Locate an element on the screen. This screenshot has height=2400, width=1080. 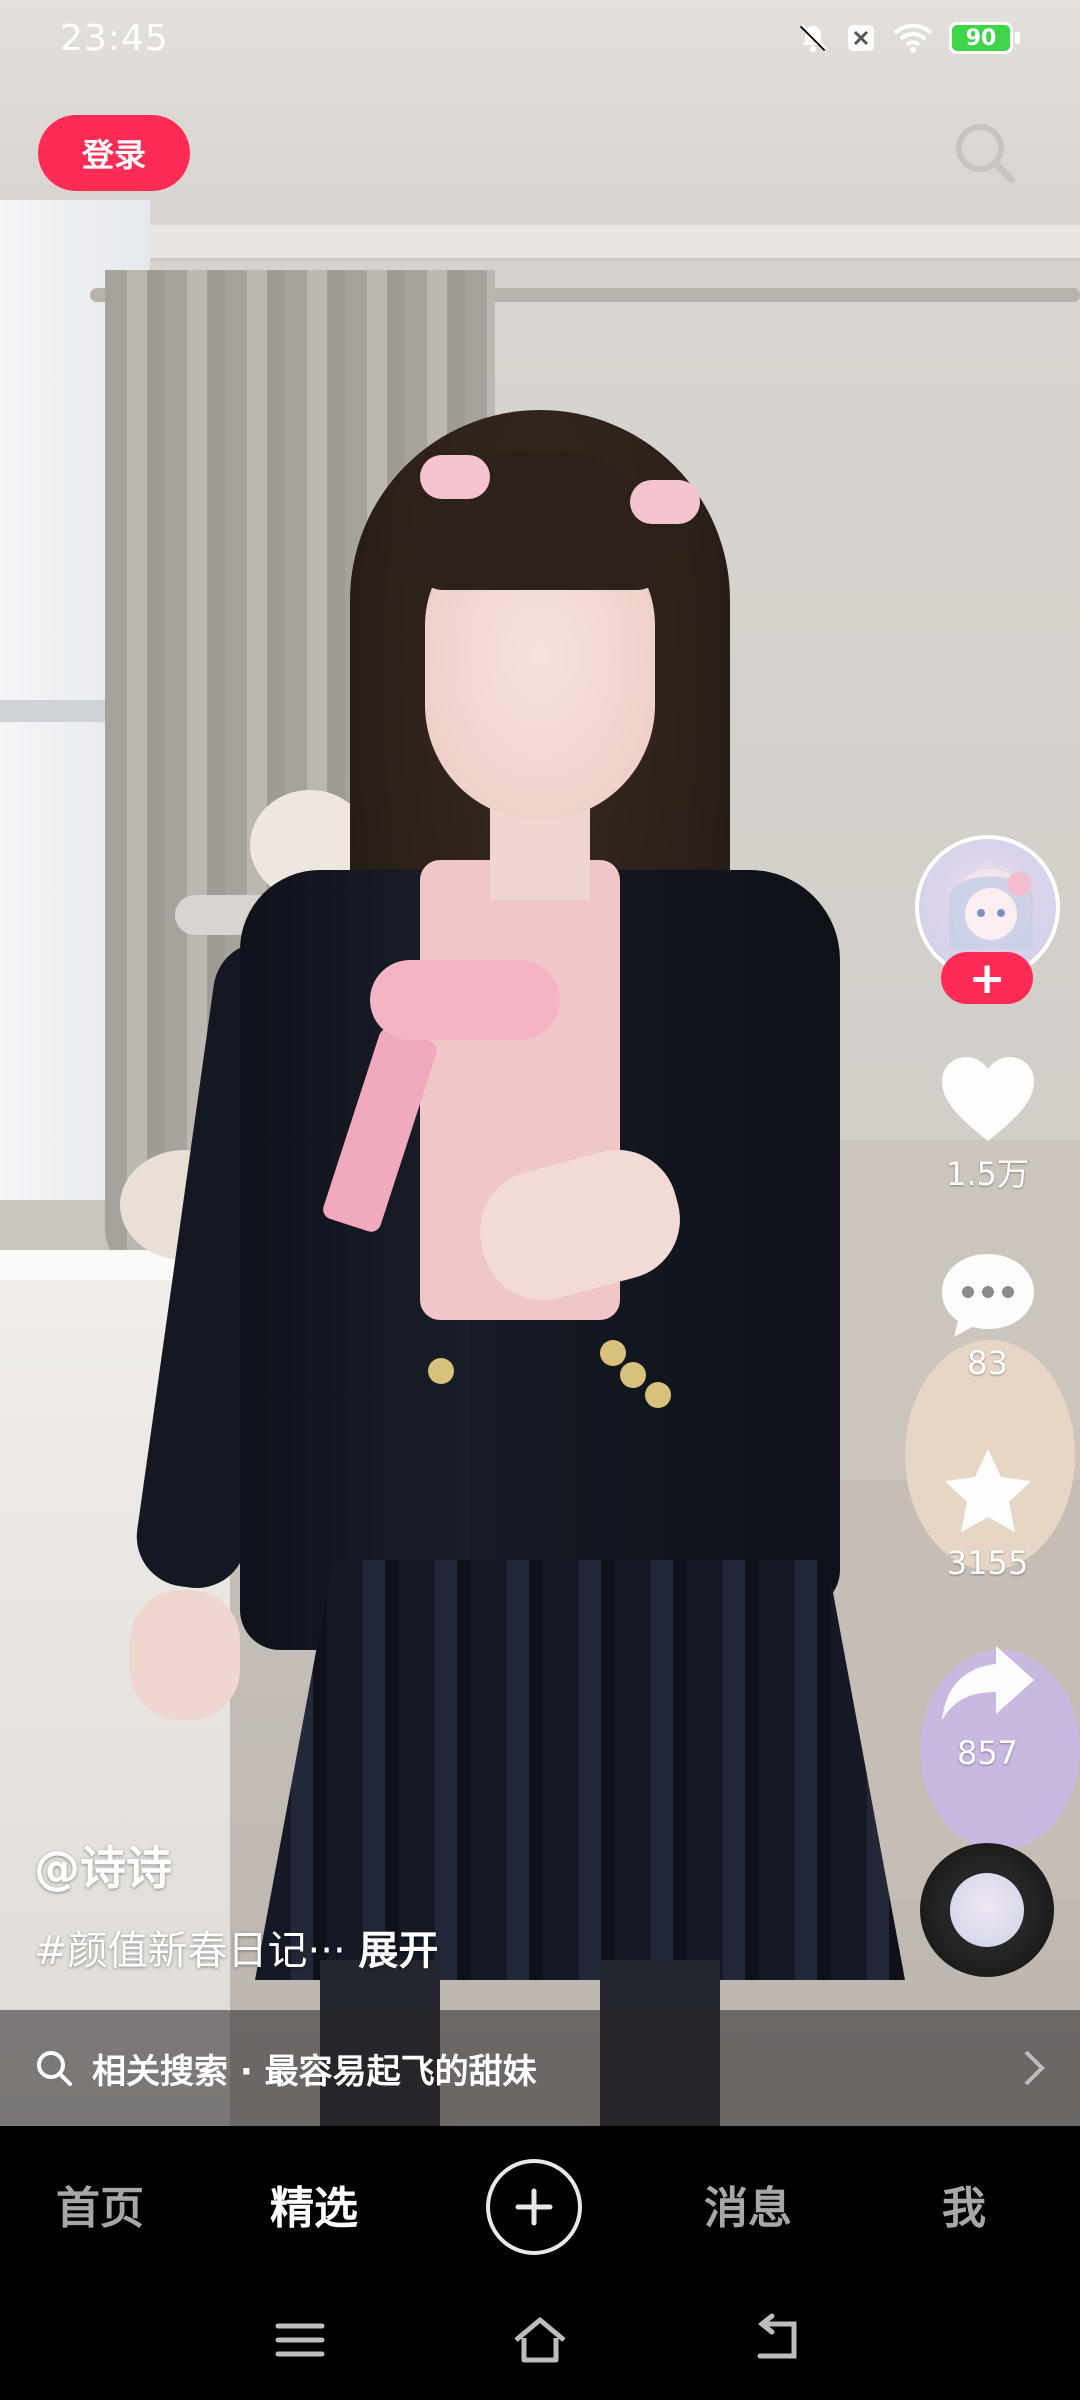
system-nav-bar is located at coordinates (540, 2343).